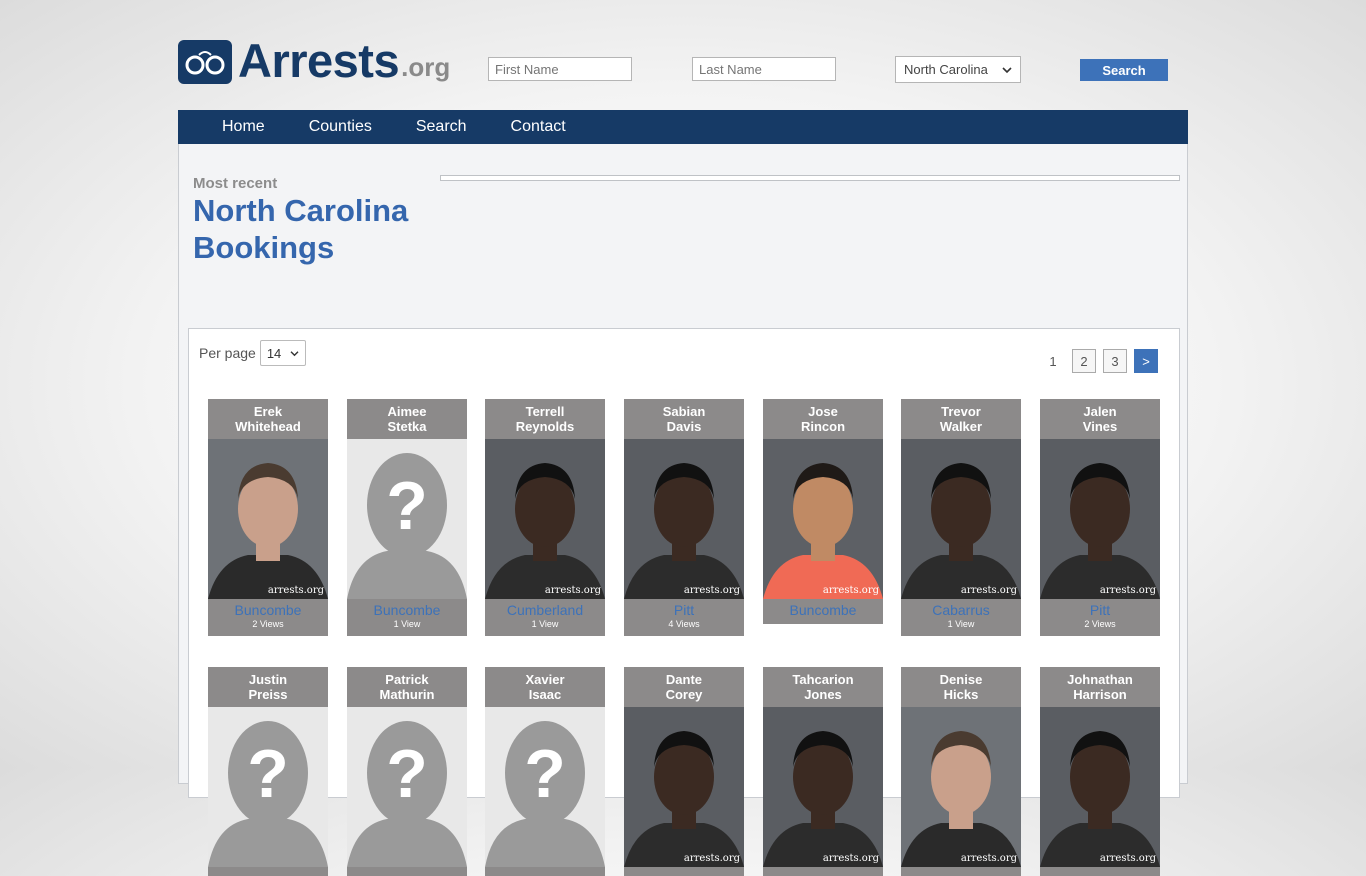  What do you see at coordinates (227, 353) in the screenshot?
I see `per-page-label: Per page` at bounding box center [227, 353].